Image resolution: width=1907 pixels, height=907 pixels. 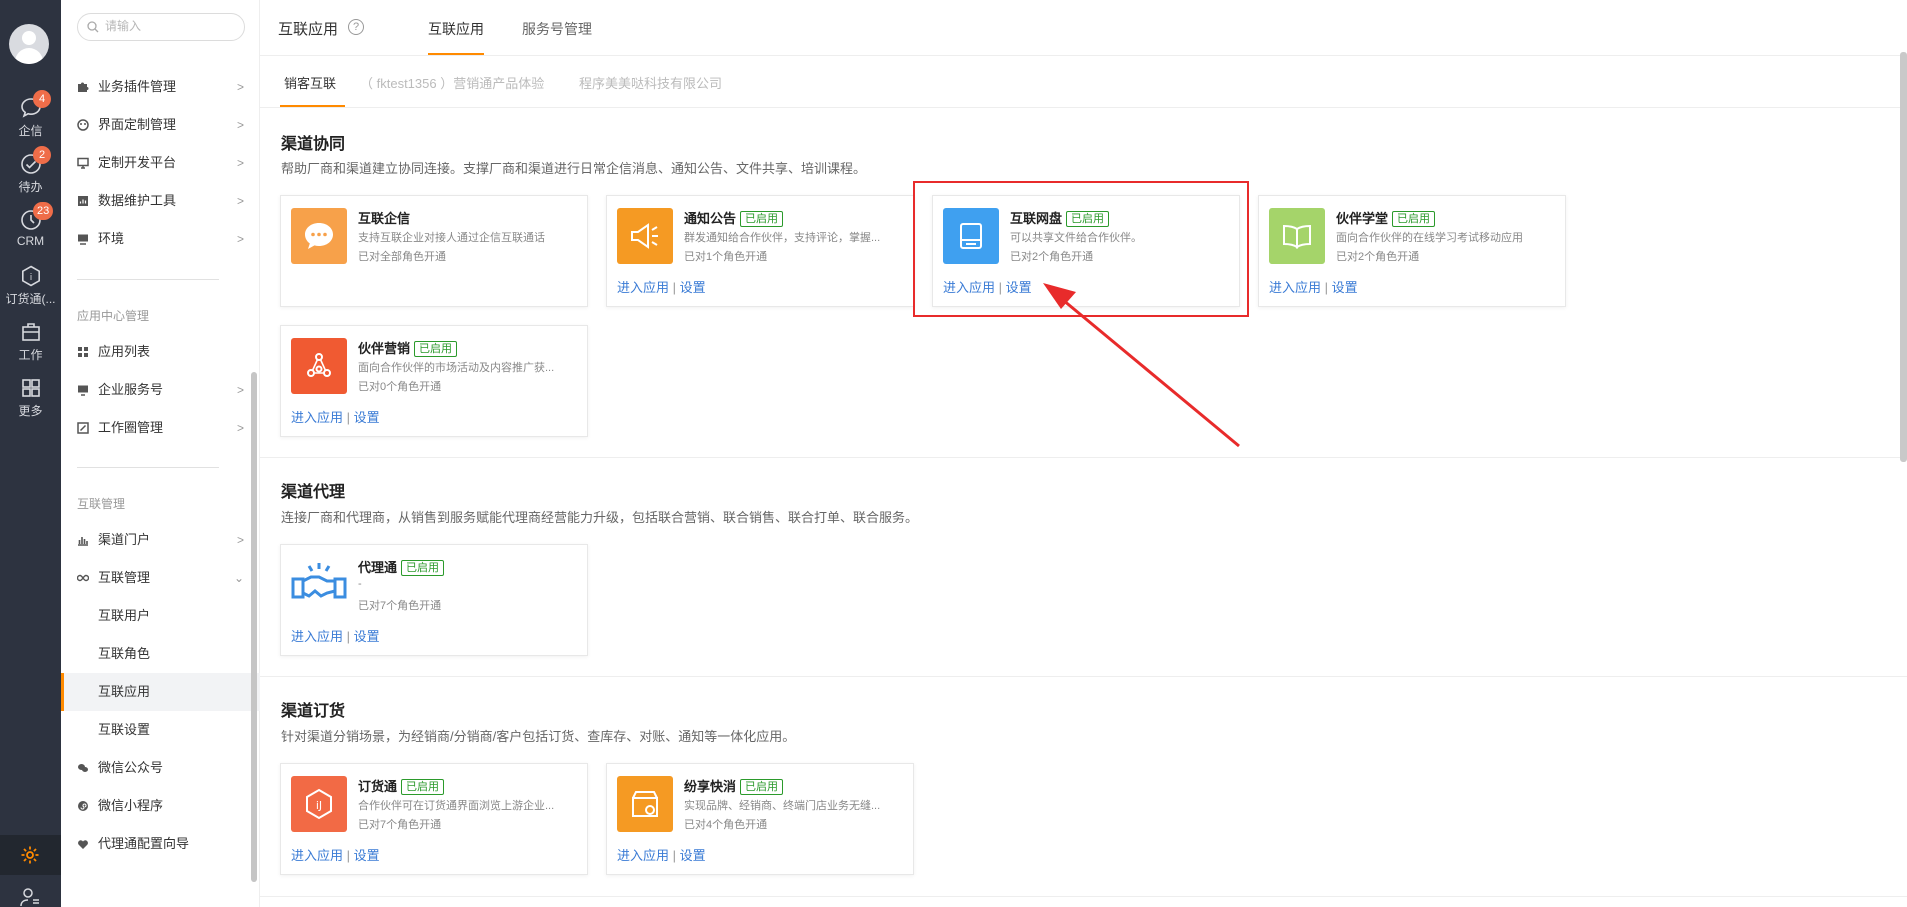 I want to click on sidebar-item-agent-wizard: 代理通配置向导, so click(x=160, y=844).